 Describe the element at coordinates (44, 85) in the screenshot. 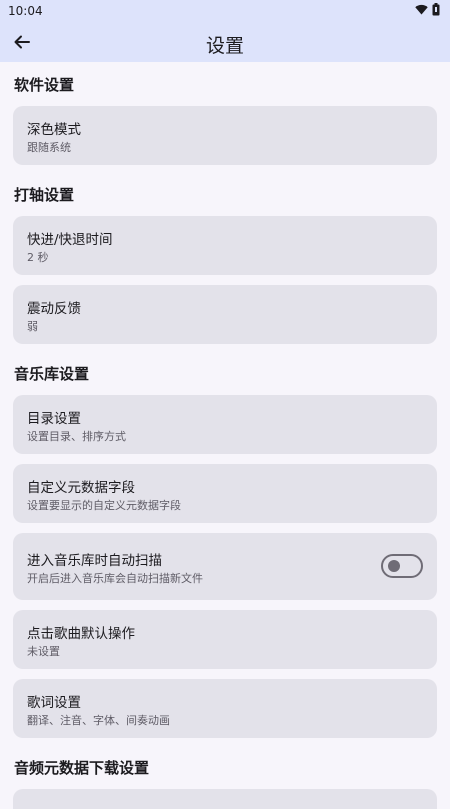

I see `section-title-software: 软件设置` at that location.